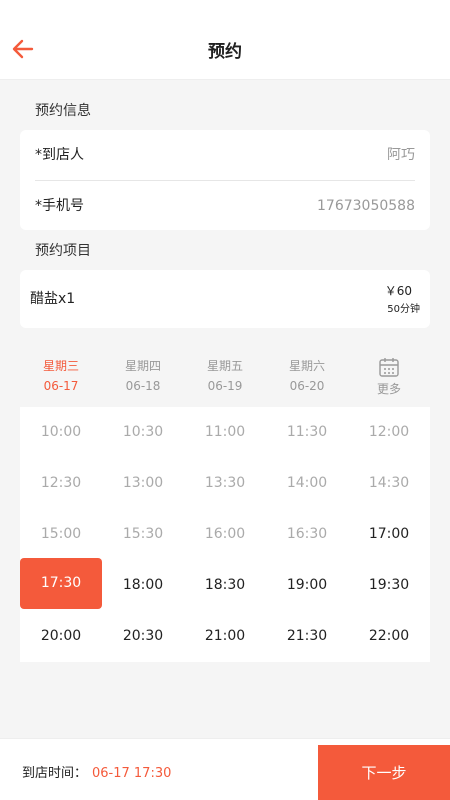  I want to click on visitor-name-row: *到店人 阿巧, so click(225, 155).